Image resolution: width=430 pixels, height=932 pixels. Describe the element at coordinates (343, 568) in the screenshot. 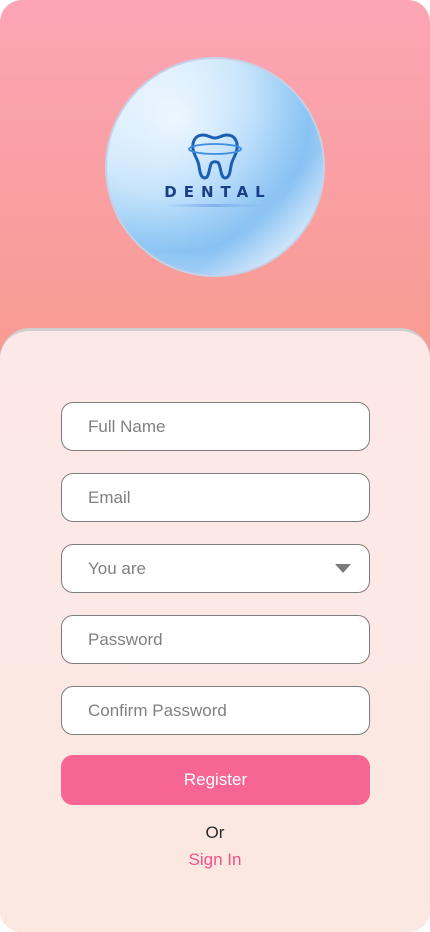

I see `caret-down-icon` at that location.